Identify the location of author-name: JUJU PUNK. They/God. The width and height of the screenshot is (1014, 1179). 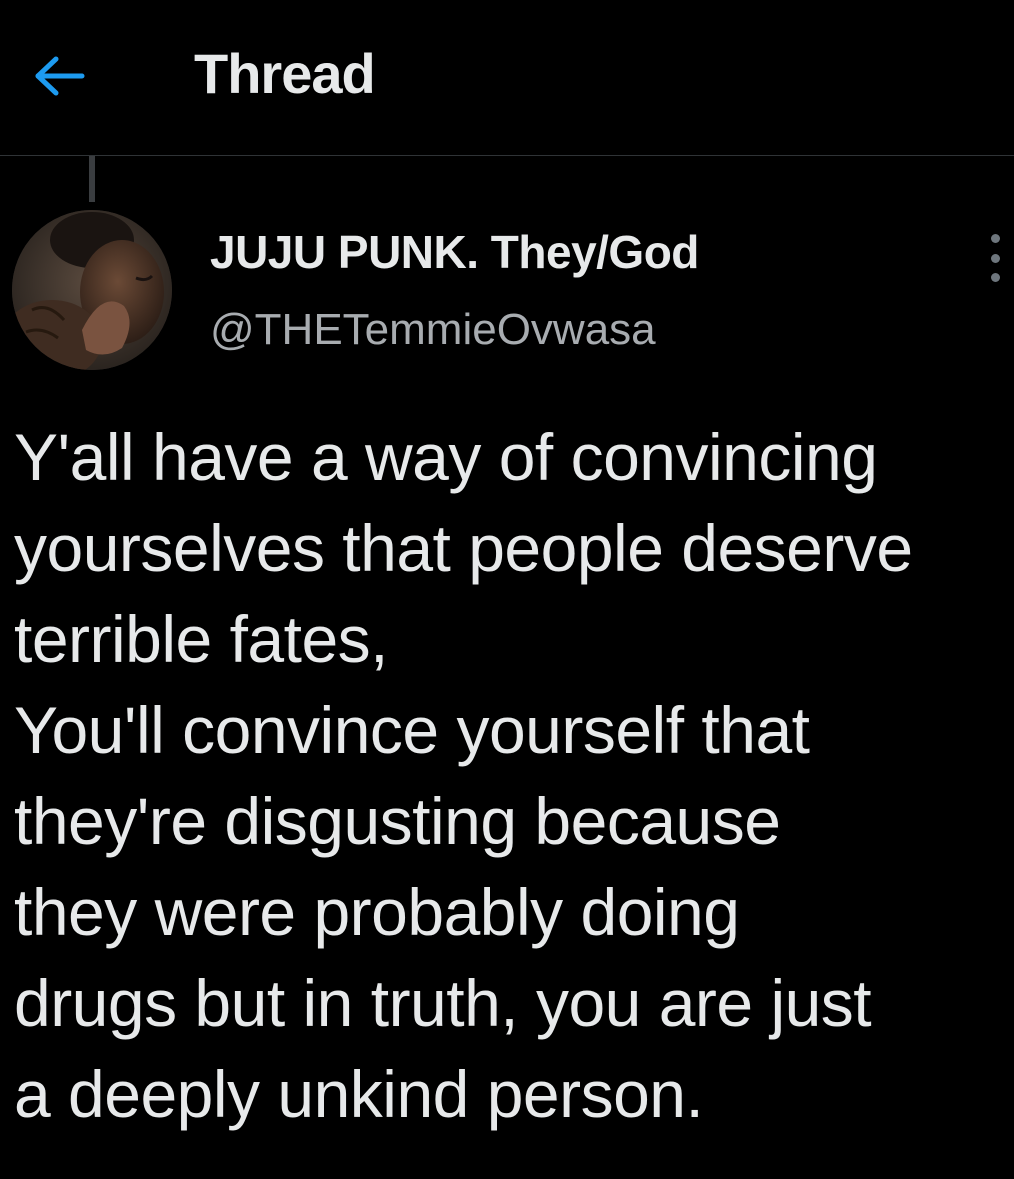
(454, 252).